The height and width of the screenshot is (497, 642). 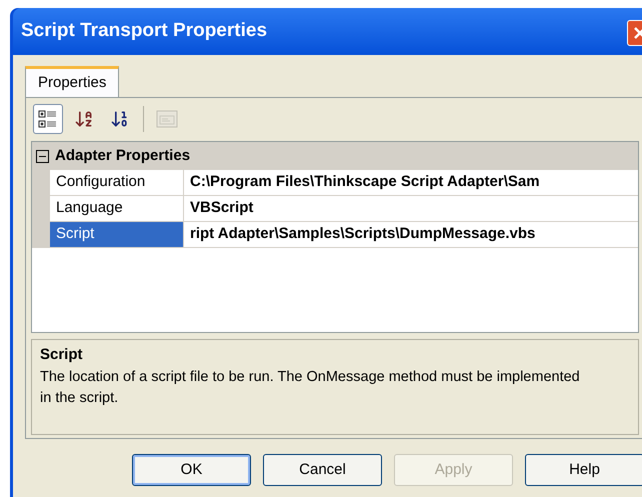 I want to click on dialog-button: OK, so click(x=191, y=470).